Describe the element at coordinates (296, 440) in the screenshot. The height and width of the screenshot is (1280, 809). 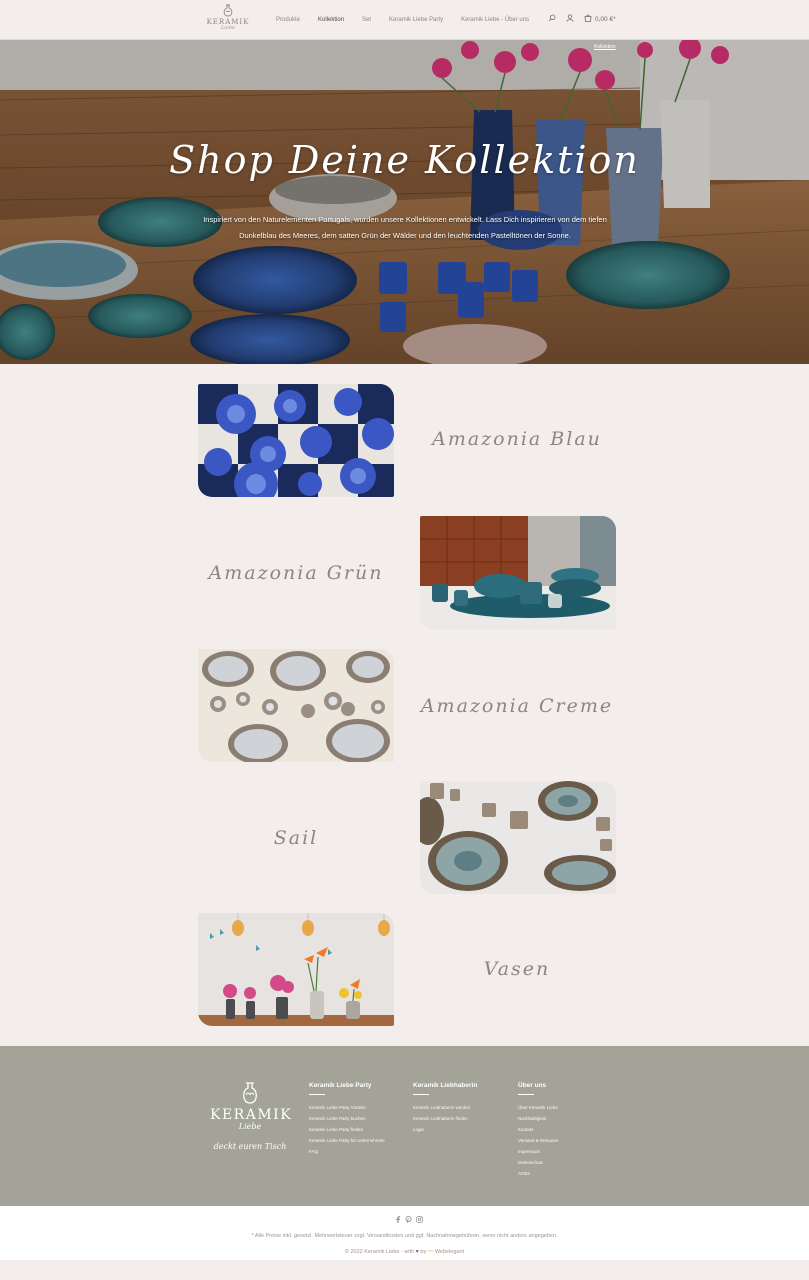
I see `collection-image-amazonia-blau` at that location.